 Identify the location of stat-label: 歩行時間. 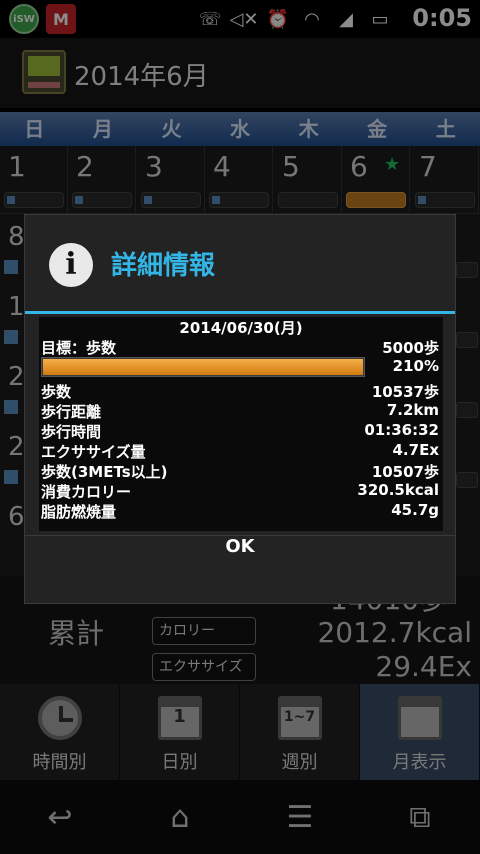
(71, 432).